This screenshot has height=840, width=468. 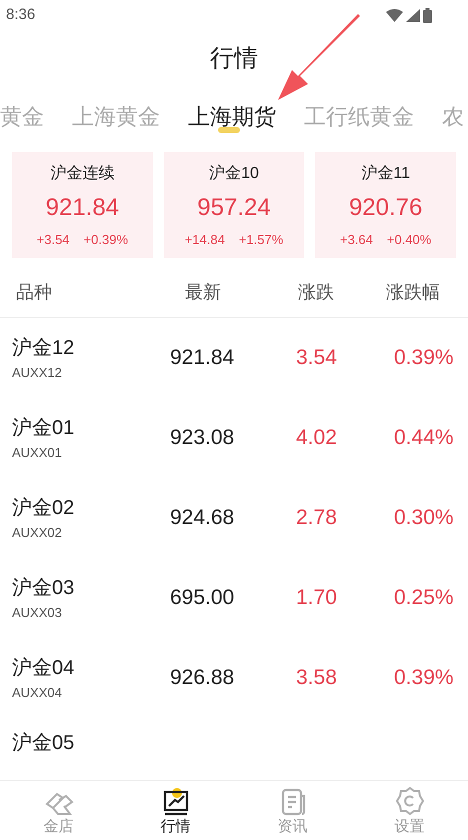 I want to click on contract-name: 沪金01, so click(x=44, y=429).